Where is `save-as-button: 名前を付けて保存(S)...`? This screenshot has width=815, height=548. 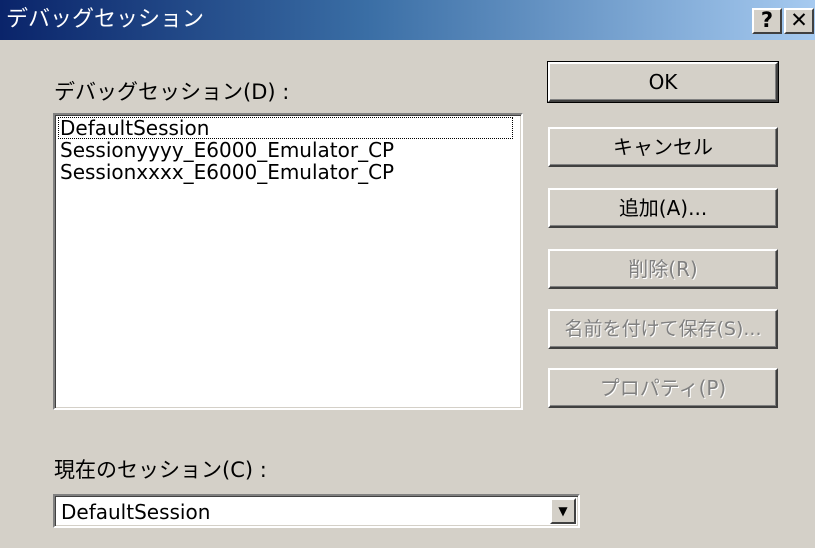 save-as-button: 名前を付けて保存(S)... is located at coordinates (663, 329).